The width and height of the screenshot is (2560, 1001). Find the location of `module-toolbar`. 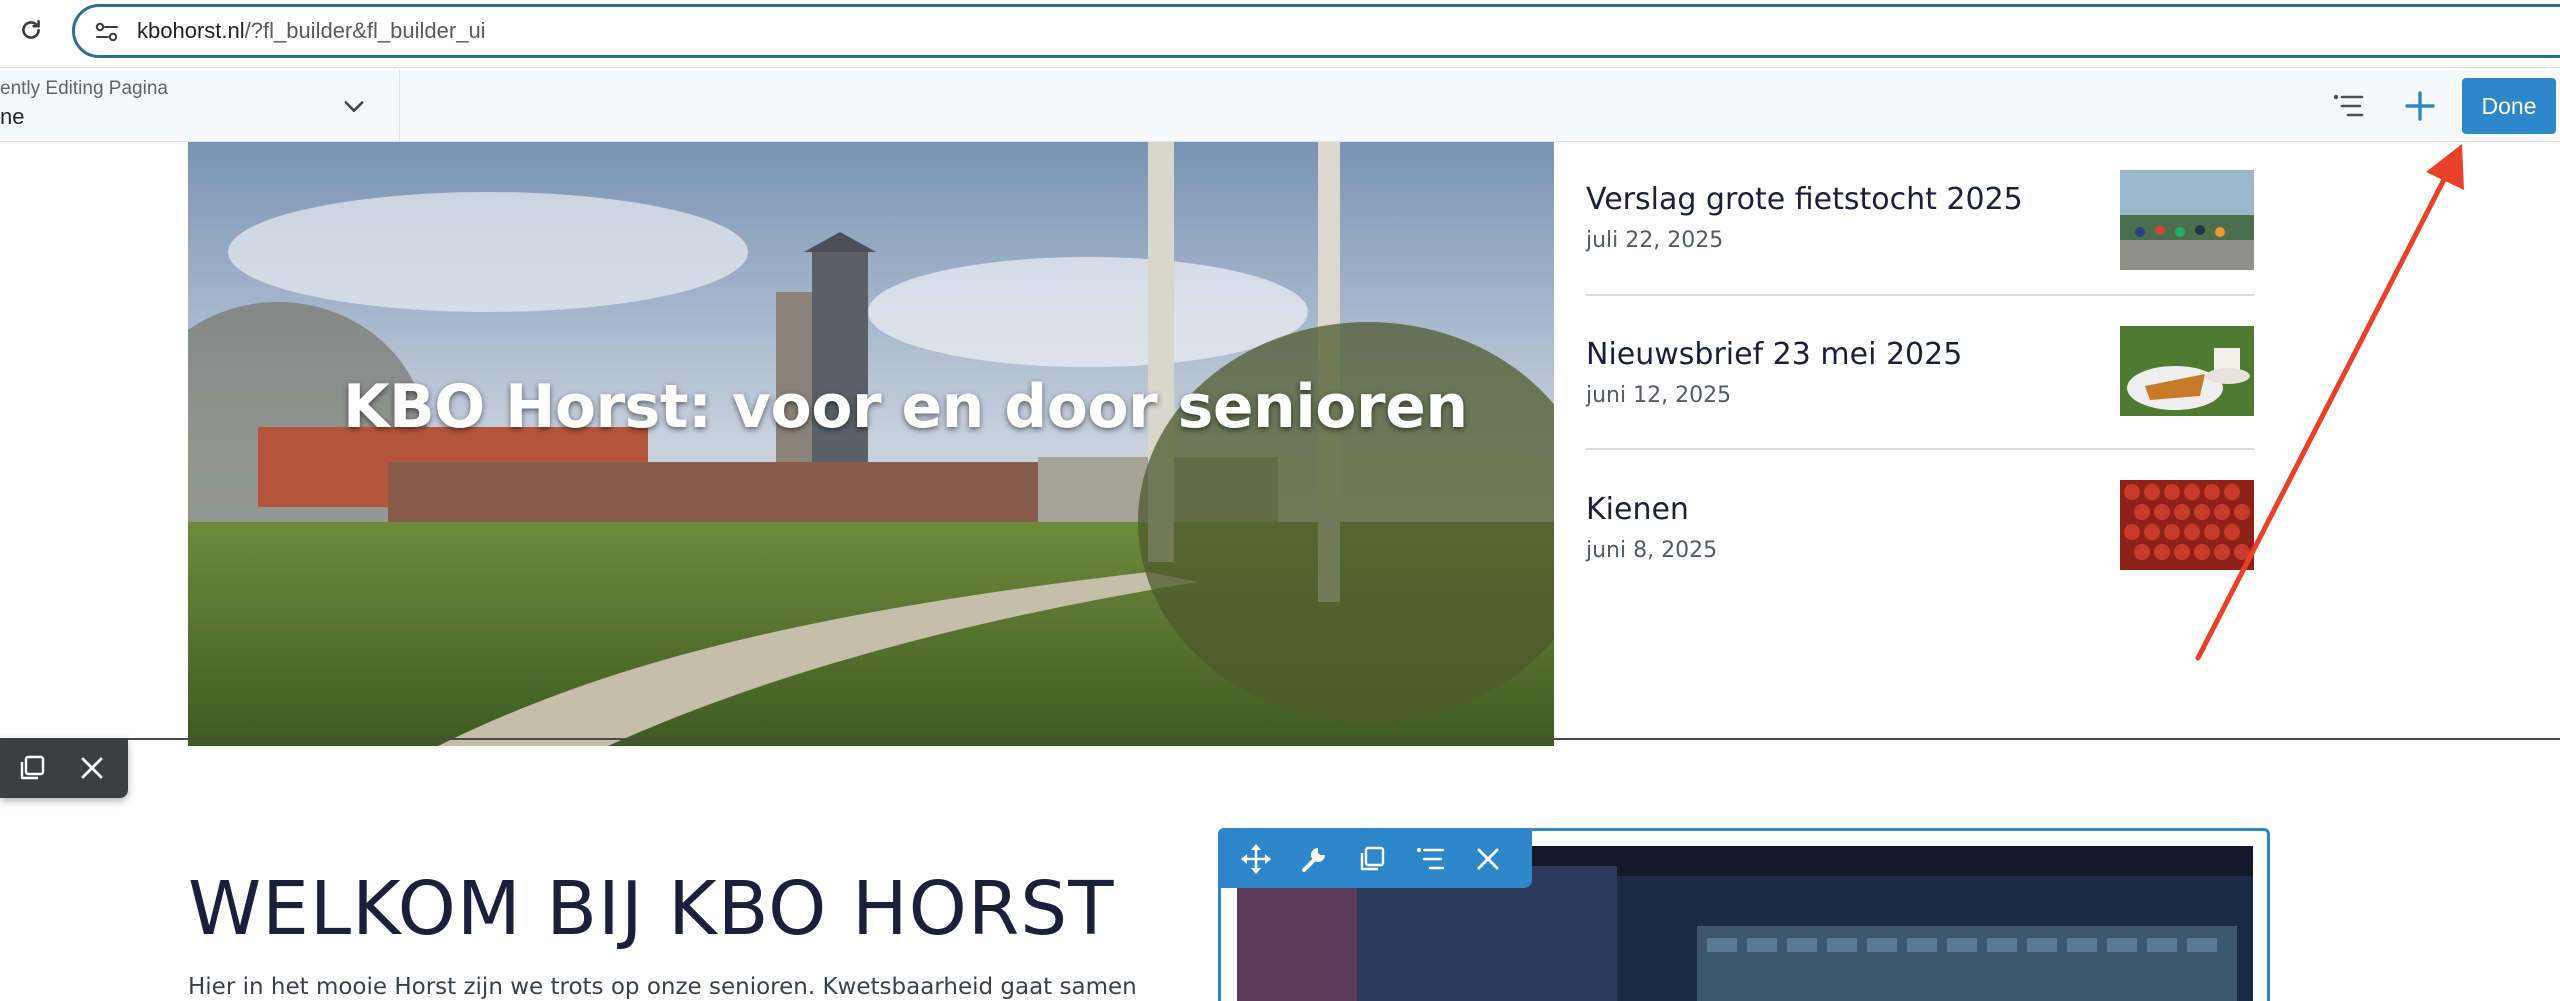

module-toolbar is located at coordinates (1376, 859).